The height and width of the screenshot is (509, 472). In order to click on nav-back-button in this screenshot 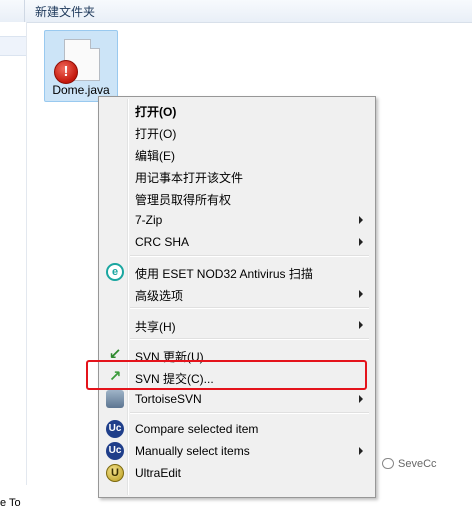, I will do `click(12, 11)`.